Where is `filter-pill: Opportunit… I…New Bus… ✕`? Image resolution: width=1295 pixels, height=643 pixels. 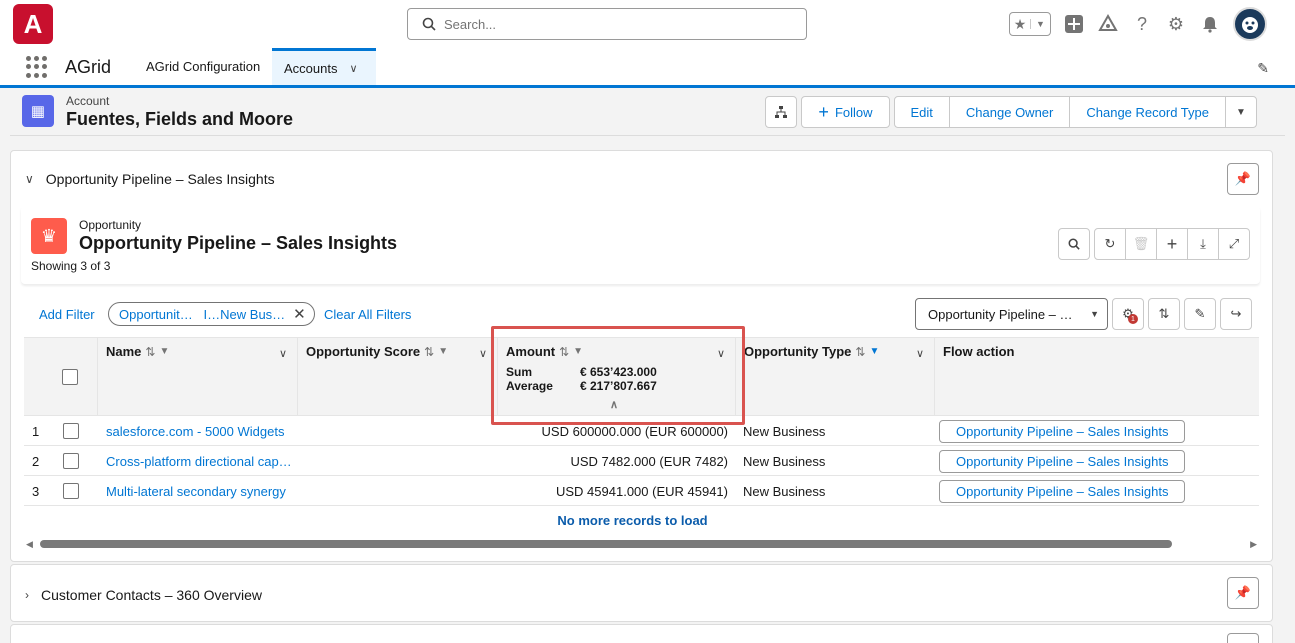
filter-pill: Opportunit… I…New Bus… ✕ is located at coordinates (211, 314).